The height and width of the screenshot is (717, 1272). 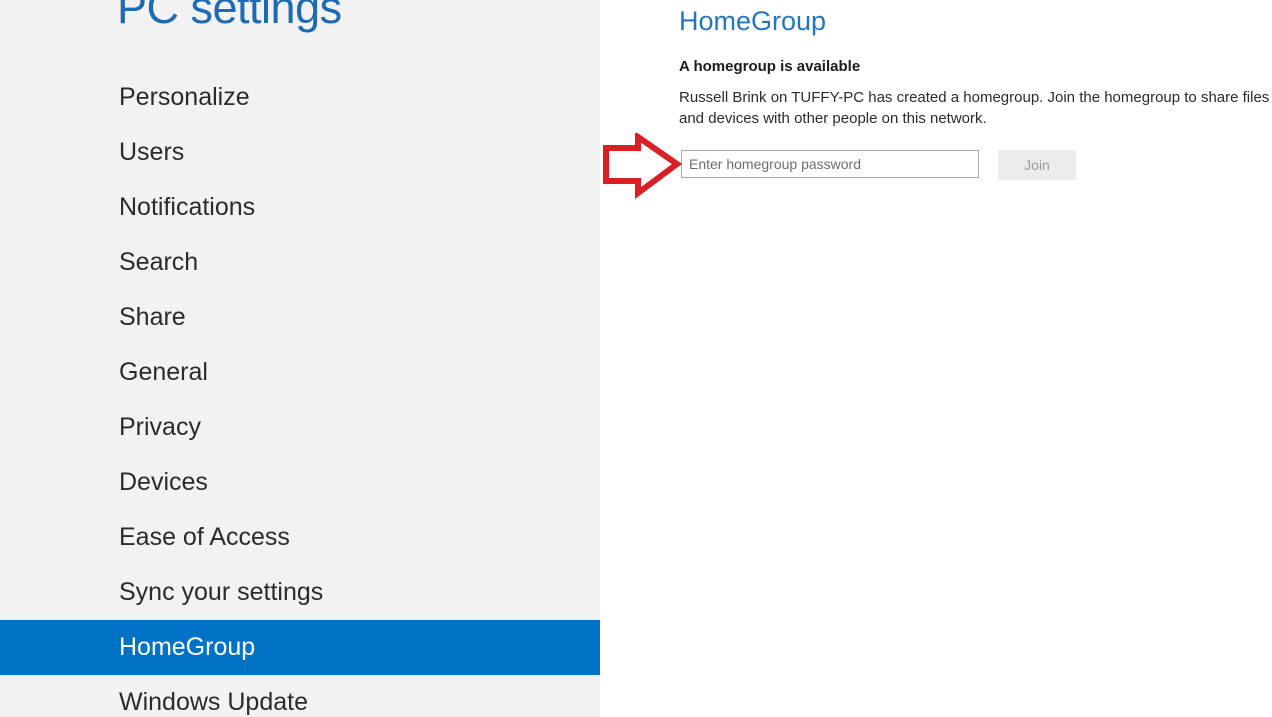 I want to click on sidebar-item-label: General, so click(x=163, y=372).